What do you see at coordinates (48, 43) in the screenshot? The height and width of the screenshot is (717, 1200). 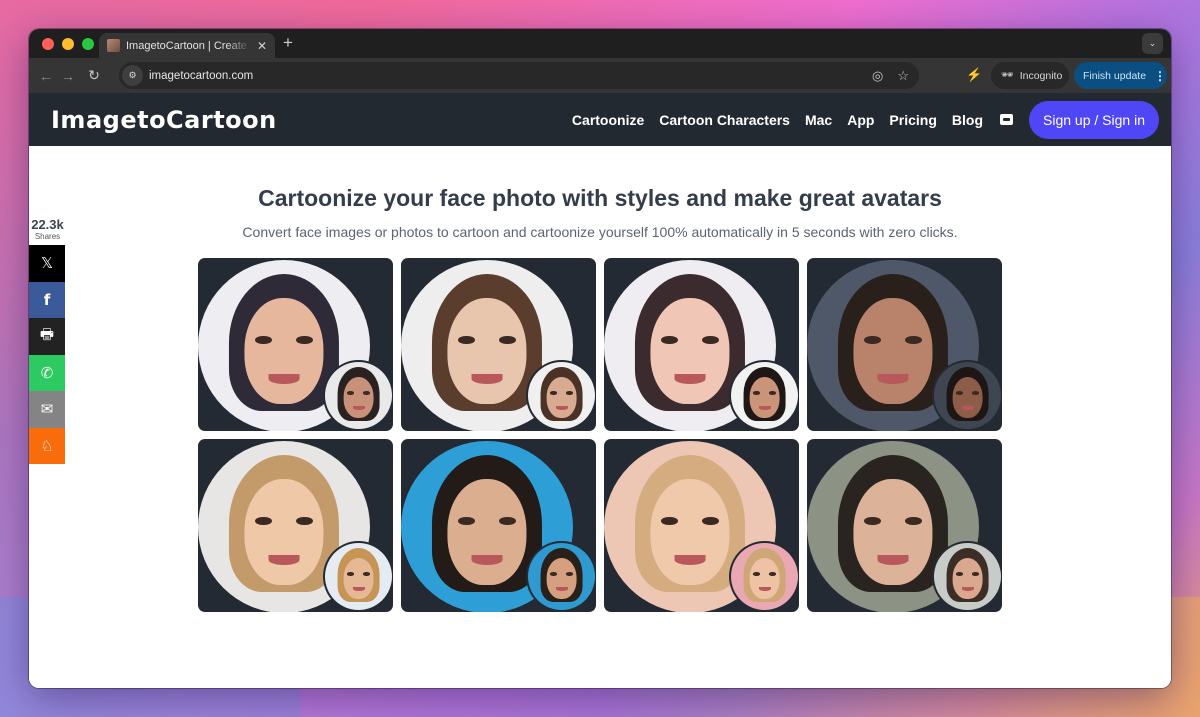 I see `close-window-button` at bounding box center [48, 43].